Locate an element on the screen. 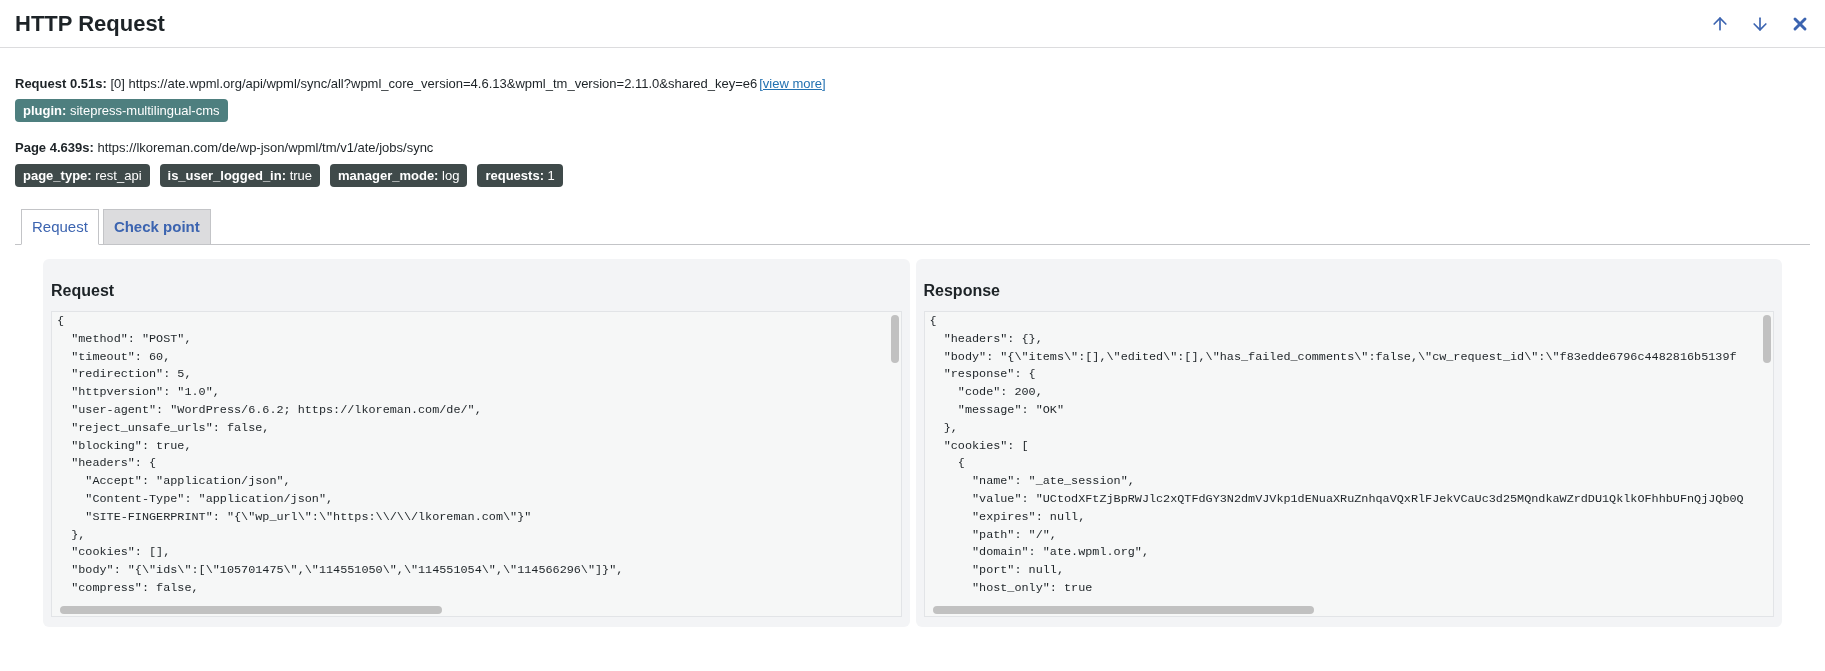  tag: manager_mode: log is located at coordinates (399, 175).